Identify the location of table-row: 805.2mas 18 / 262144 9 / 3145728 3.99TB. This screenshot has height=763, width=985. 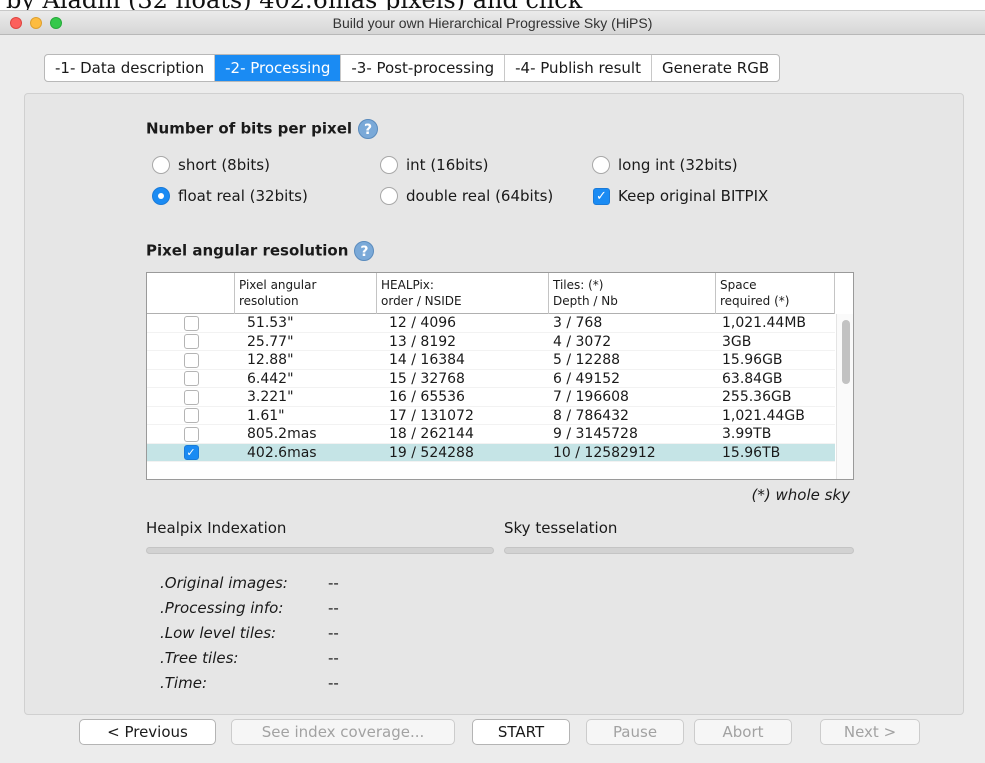
(491, 434).